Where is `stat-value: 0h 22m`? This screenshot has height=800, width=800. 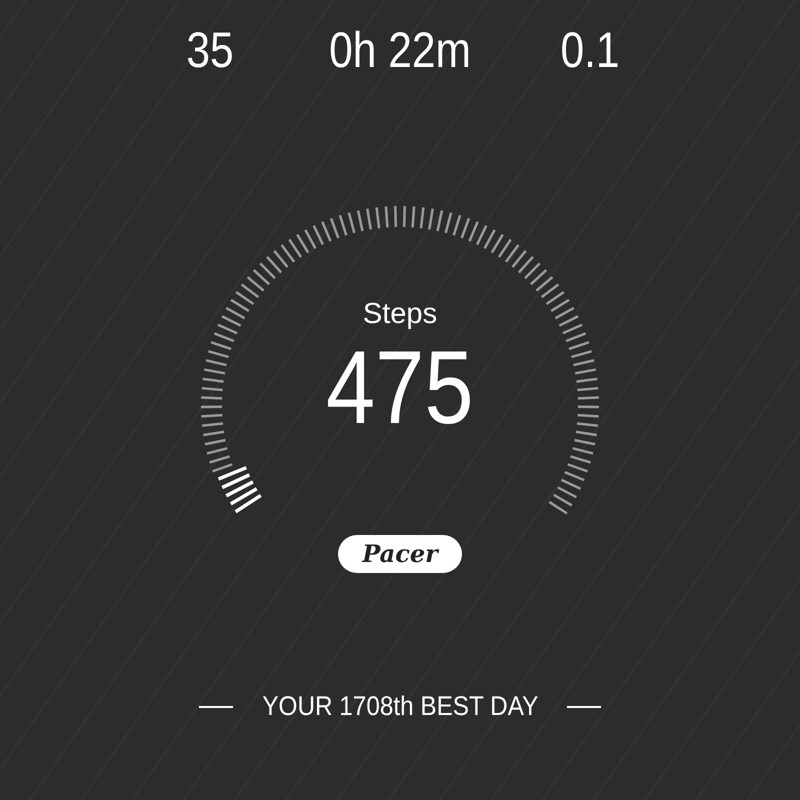 stat-value: 0h 22m is located at coordinates (400, 51).